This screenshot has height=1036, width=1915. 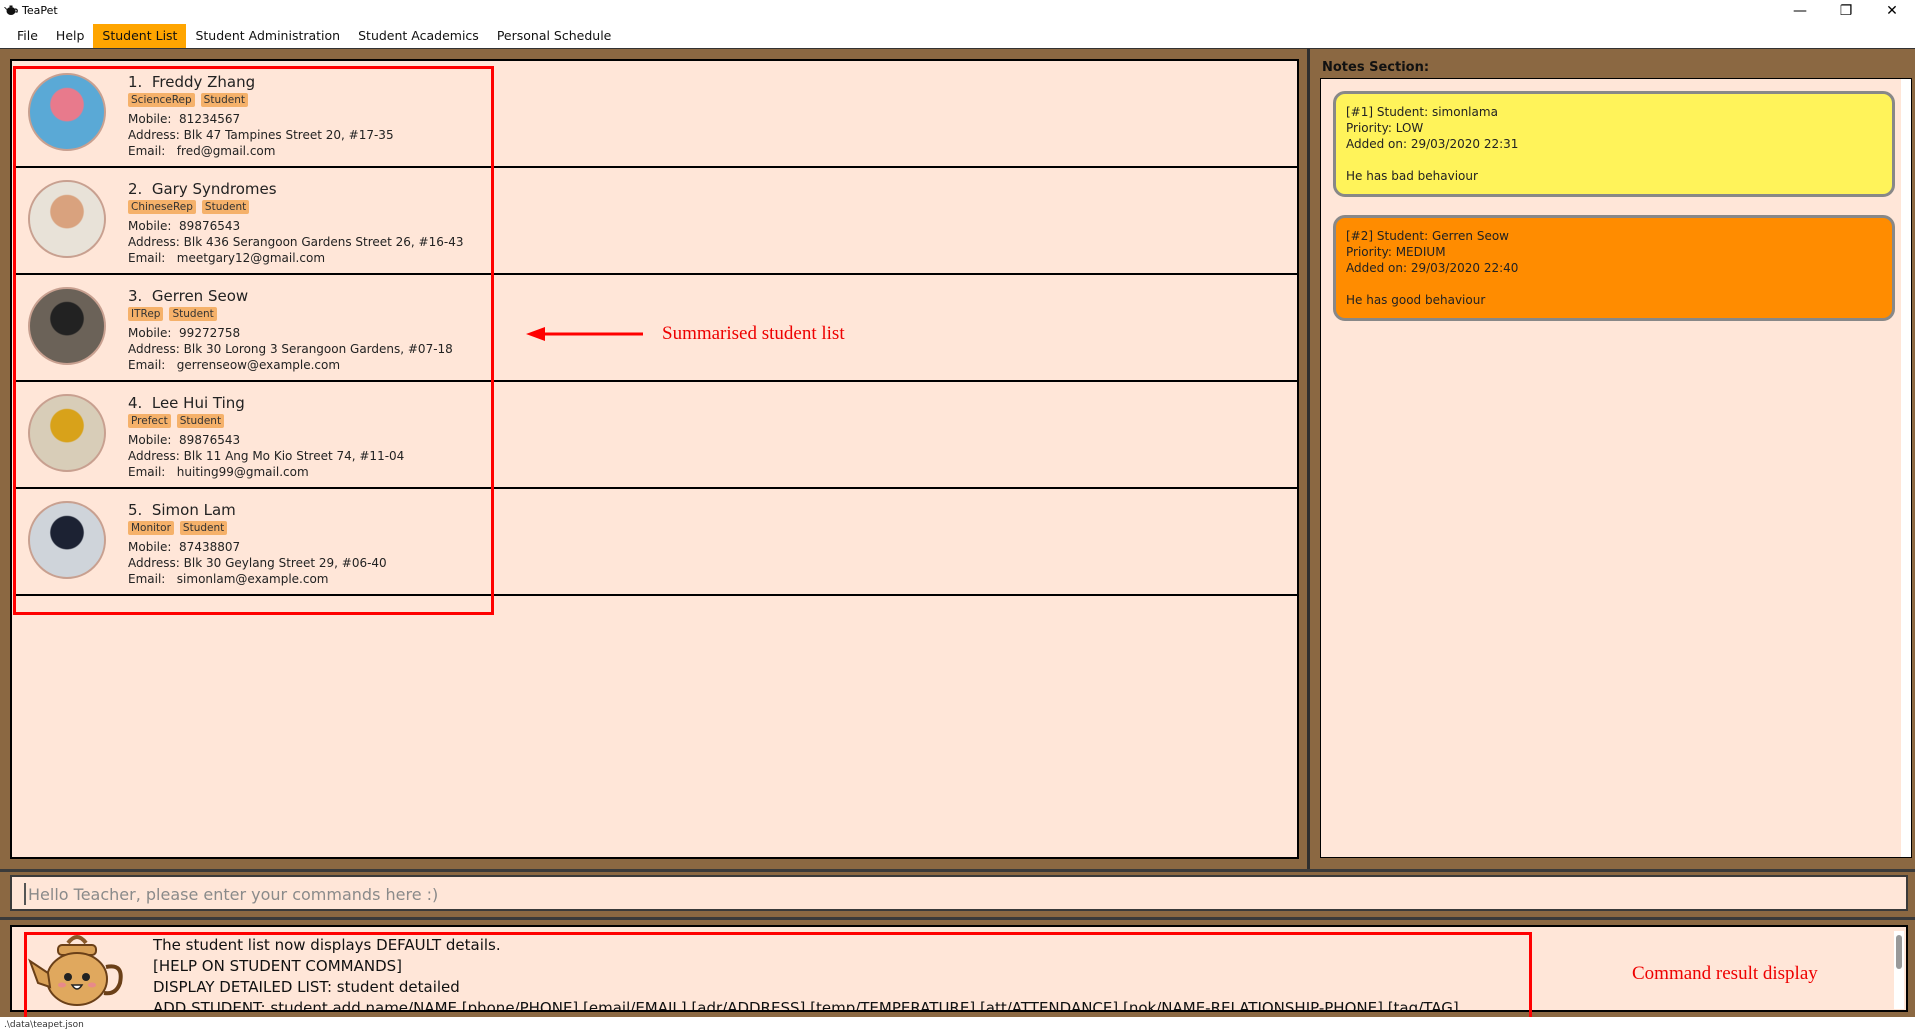 I want to click on note-priority: Priority: MEDIUM, so click(x=1396, y=252).